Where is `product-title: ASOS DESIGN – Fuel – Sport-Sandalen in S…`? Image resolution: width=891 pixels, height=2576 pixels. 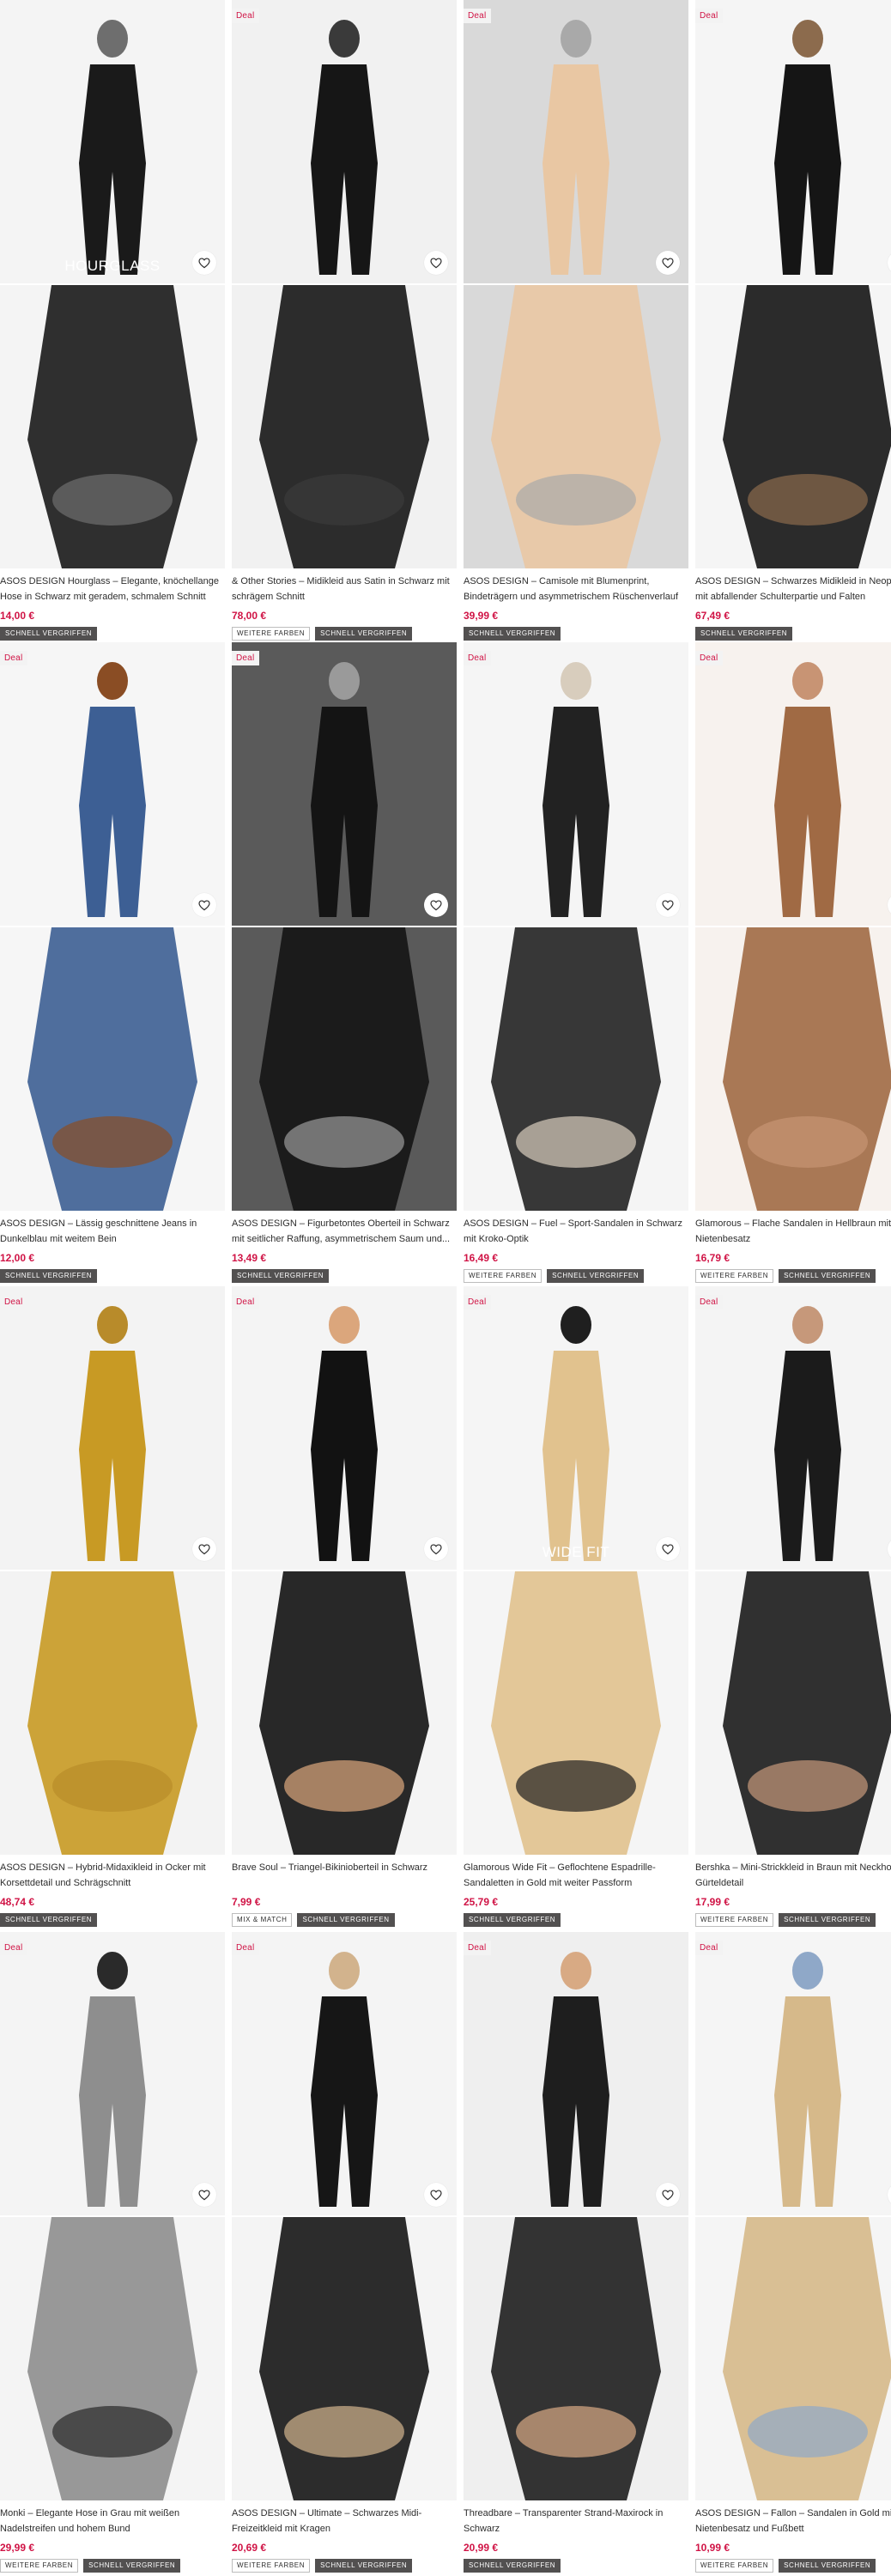
product-title: ASOS DESIGN – Fuel – Sport-Sandalen in S… is located at coordinates (576, 1232).